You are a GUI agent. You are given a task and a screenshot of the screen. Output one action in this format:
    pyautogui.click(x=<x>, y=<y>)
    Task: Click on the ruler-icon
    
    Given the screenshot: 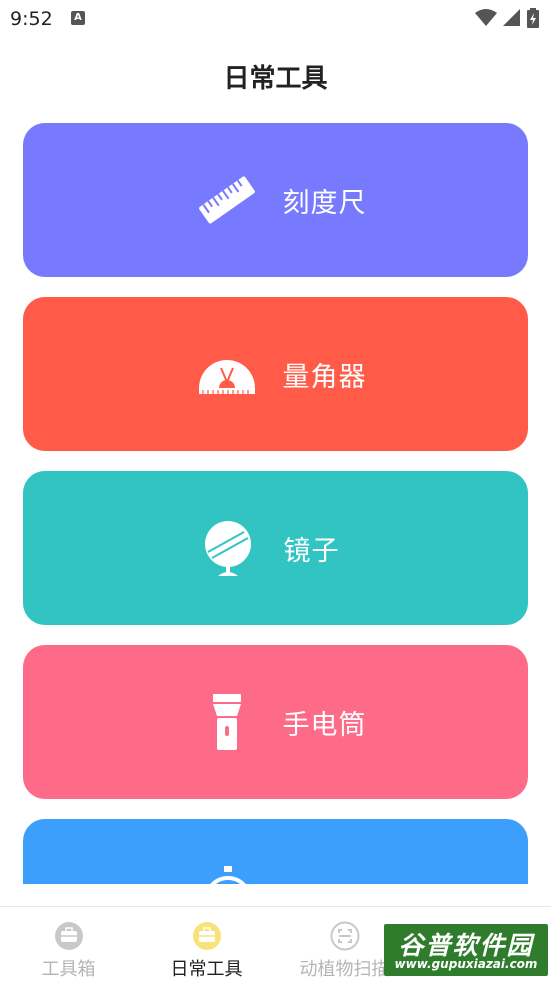 What is the action you would take?
    pyautogui.click(x=227, y=200)
    